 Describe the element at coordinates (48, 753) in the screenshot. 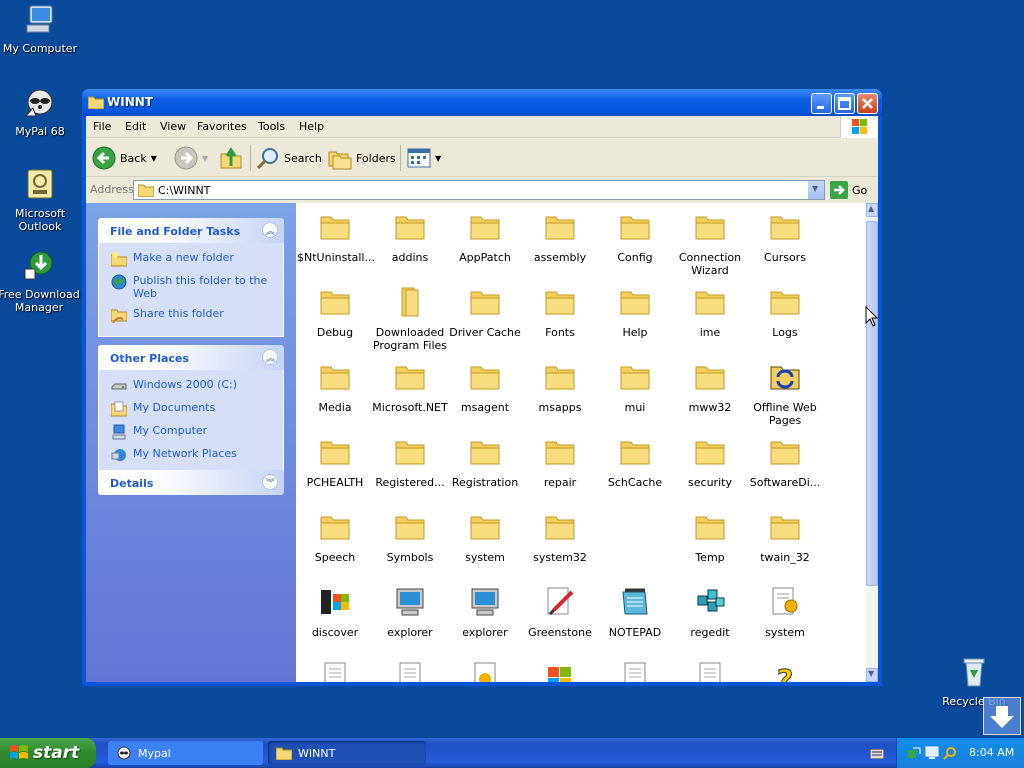

I see `start-button: start` at that location.